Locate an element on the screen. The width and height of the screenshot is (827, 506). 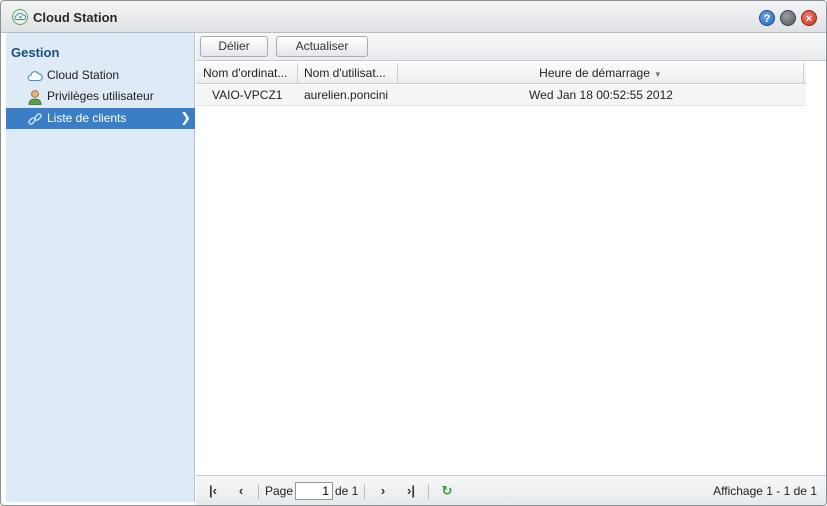
column-header-label: Heure de démarrage is located at coordinates (594, 73).